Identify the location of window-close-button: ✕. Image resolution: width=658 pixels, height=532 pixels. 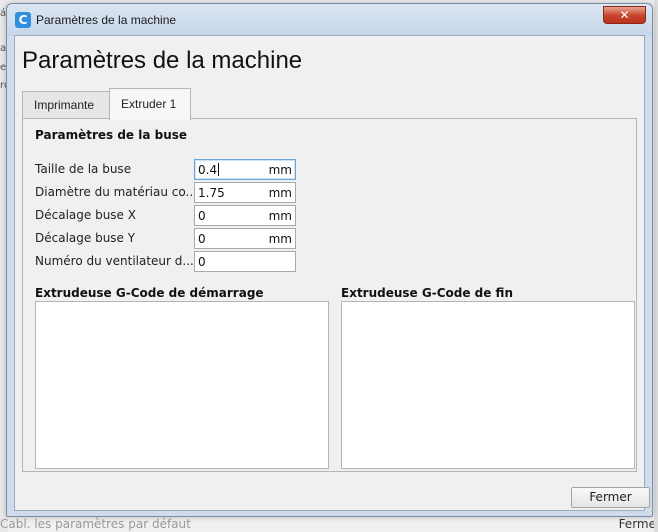
(624, 15).